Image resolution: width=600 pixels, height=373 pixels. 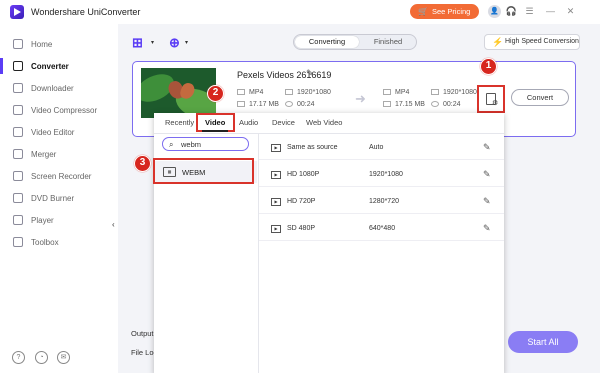 I want to click on format-search-input: ⌕ webm, so click(x=205, y=144).